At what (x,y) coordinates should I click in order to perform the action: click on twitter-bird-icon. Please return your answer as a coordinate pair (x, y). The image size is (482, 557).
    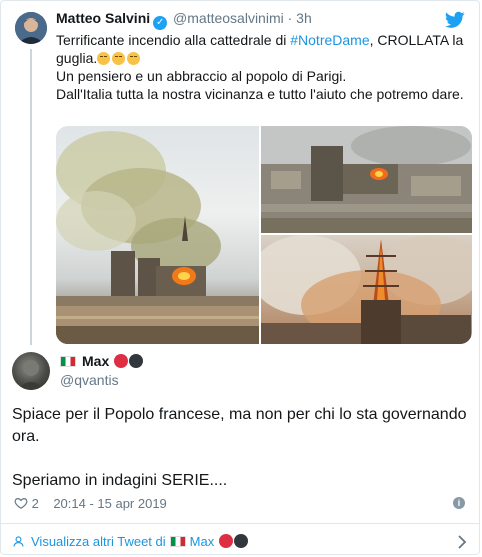
    Looking at the image, I should click on (455, 20).